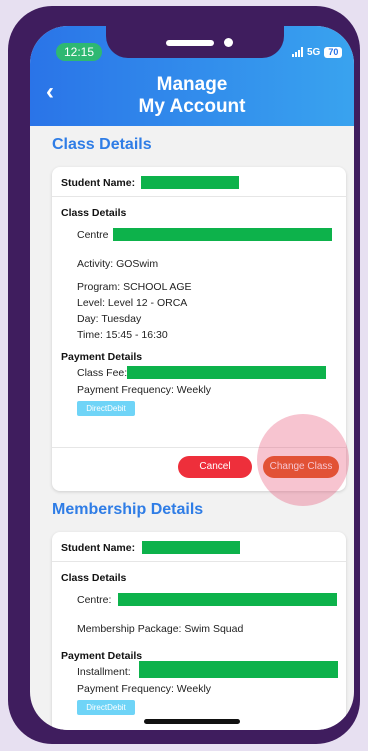 Image resolution: width=368 pixels, height=751 pixels. I want to click on student-name-redacted, so click(190, 182).